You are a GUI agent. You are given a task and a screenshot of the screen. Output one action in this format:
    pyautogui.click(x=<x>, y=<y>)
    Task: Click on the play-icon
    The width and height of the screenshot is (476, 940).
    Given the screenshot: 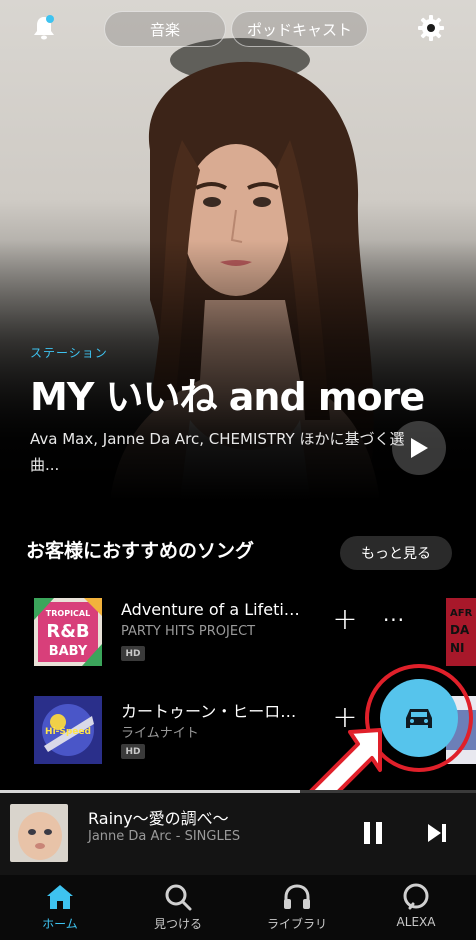 What is the action you would take?
    pyautogui.click(x=419, y=448)
    